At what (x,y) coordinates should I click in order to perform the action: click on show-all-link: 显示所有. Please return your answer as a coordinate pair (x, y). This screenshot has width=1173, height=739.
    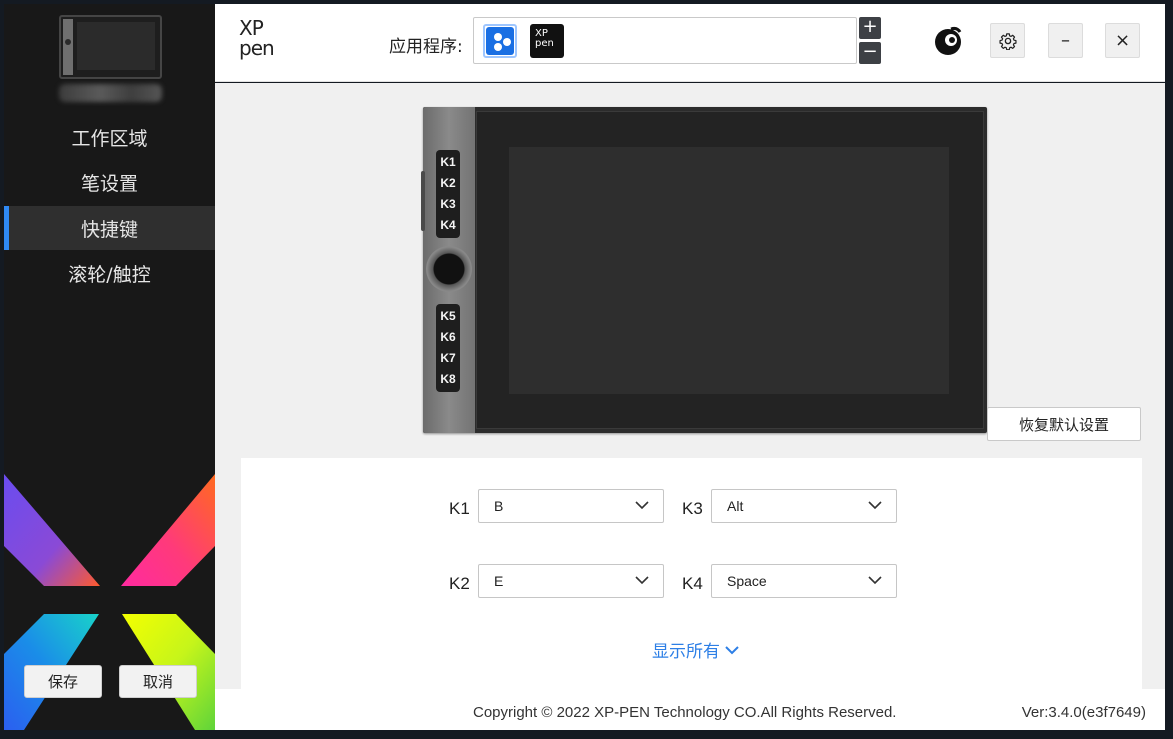
    Looking at the image, I should click on (696, 649).